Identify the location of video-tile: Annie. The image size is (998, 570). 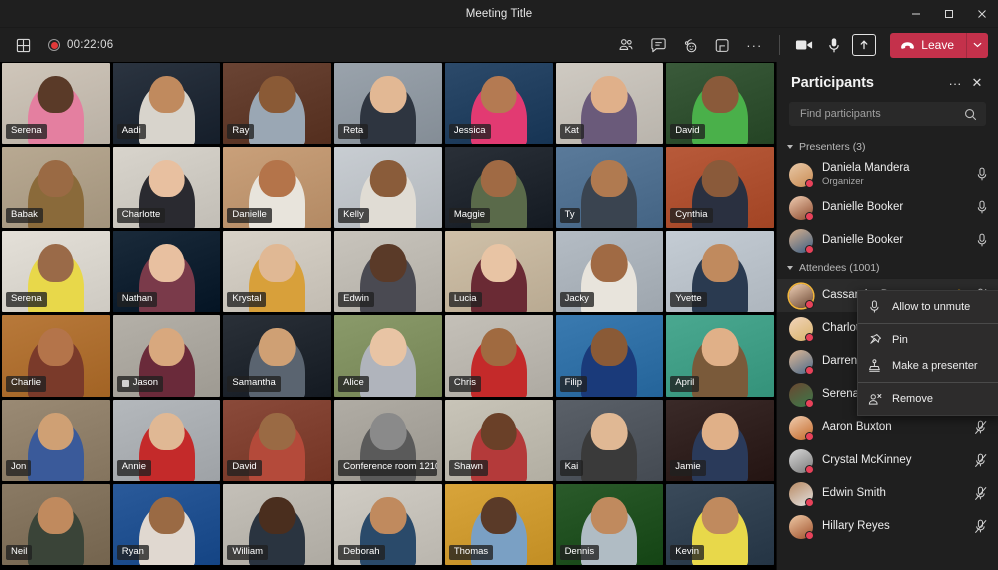
(166, 440).